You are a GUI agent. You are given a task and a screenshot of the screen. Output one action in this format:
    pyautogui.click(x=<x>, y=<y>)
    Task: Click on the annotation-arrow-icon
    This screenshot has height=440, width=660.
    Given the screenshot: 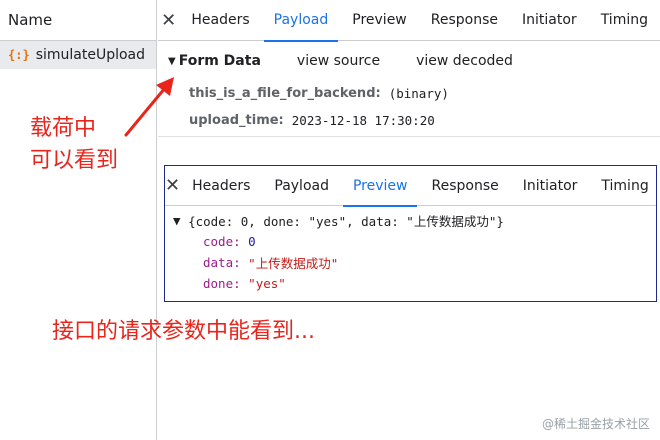 What is the action you would take?
    pyautogui.click(x=149, y=107)
    